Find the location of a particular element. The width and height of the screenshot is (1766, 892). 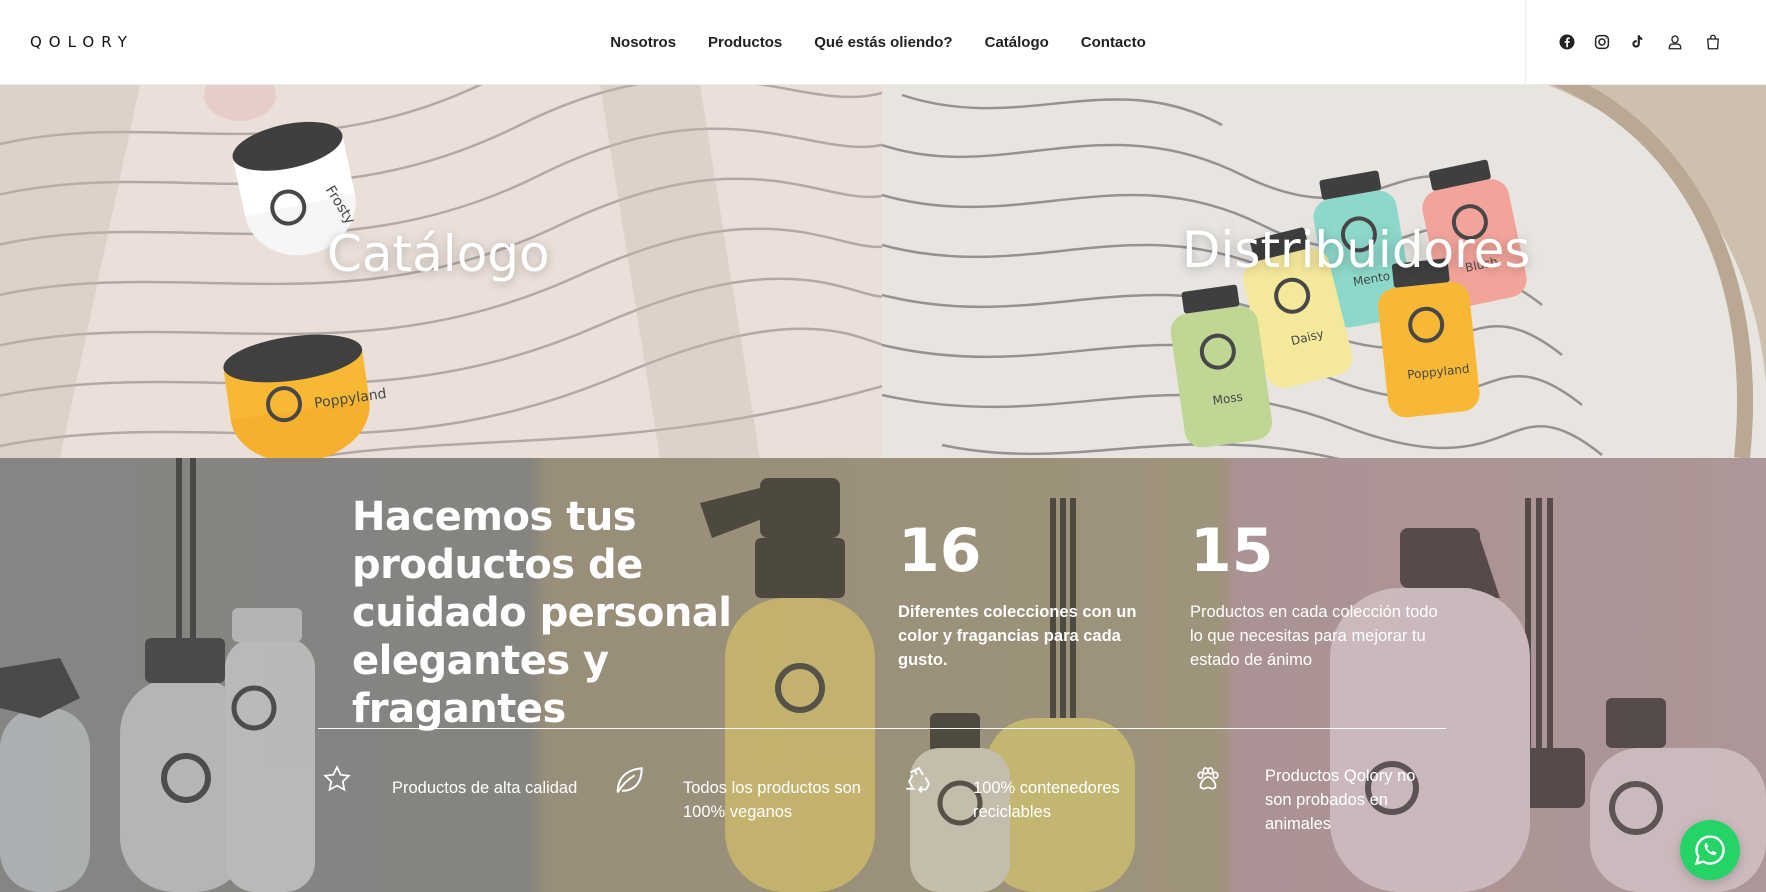

catalog-tile-title: Catálogo is located at coordinates (438, 254).